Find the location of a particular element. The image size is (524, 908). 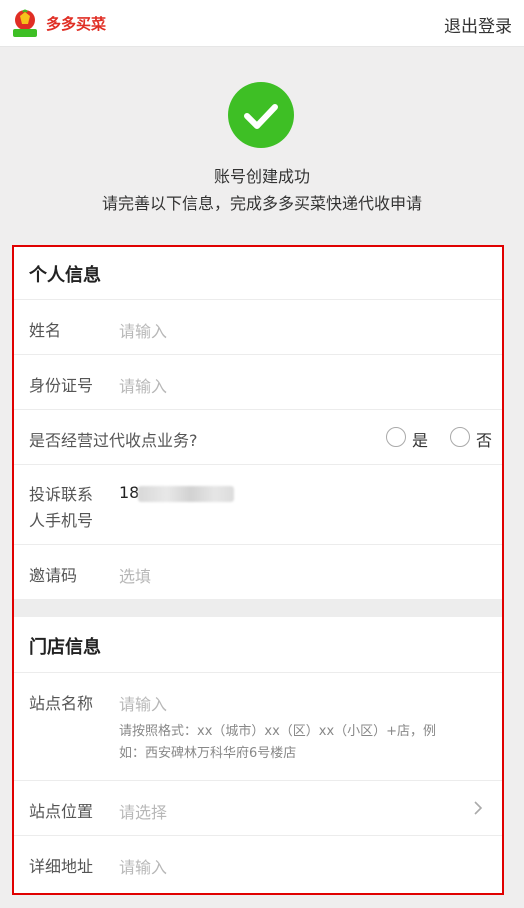

chevron-right-icon is located at coordinates (478, 808).